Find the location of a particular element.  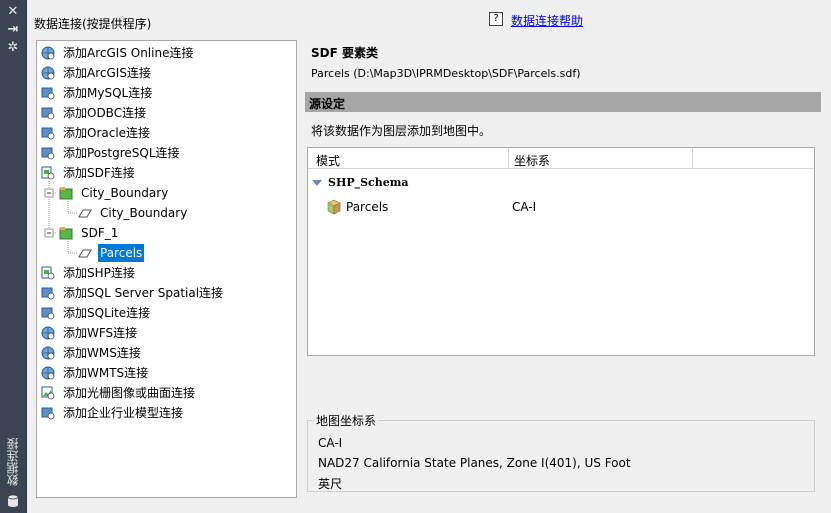

help-link: 数据连接帮助 is located at coordinates (547, 20).